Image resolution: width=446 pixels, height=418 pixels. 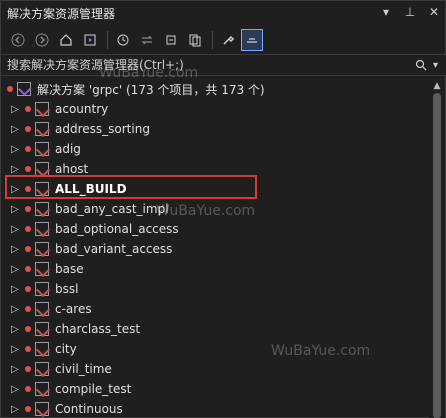 I want to click on collapse-all-icon, so click(x=171, y=40).